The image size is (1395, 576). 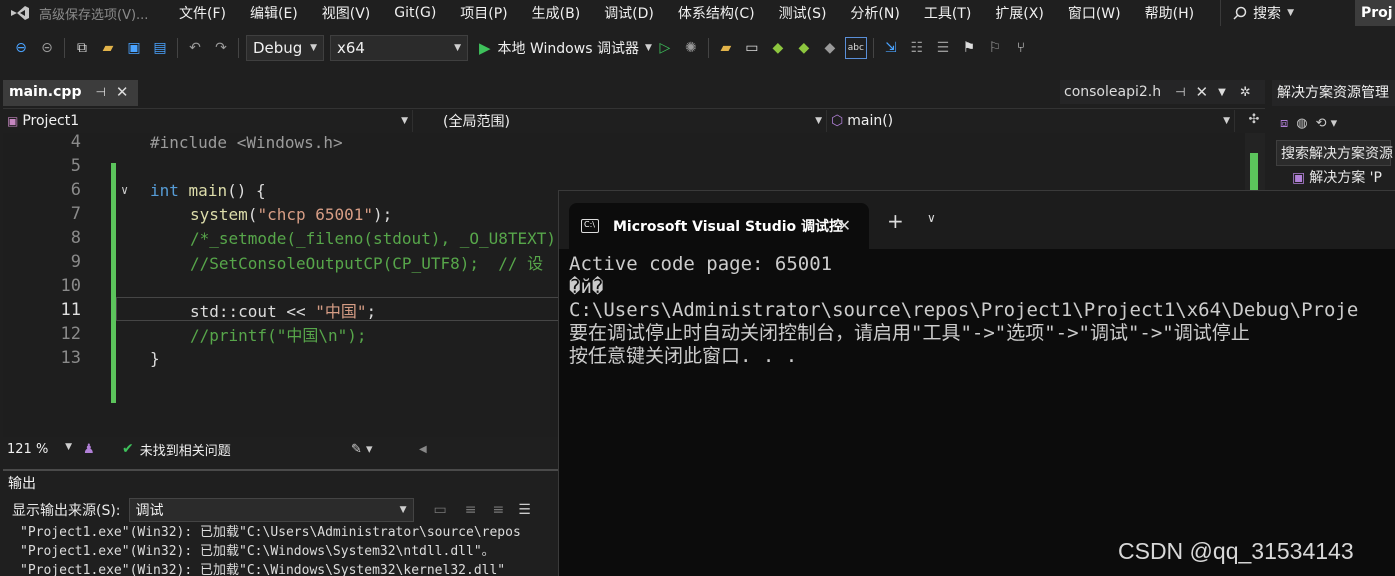 I want to click on navigate-forward-icon: ⊝, so click(x=47, y=48).